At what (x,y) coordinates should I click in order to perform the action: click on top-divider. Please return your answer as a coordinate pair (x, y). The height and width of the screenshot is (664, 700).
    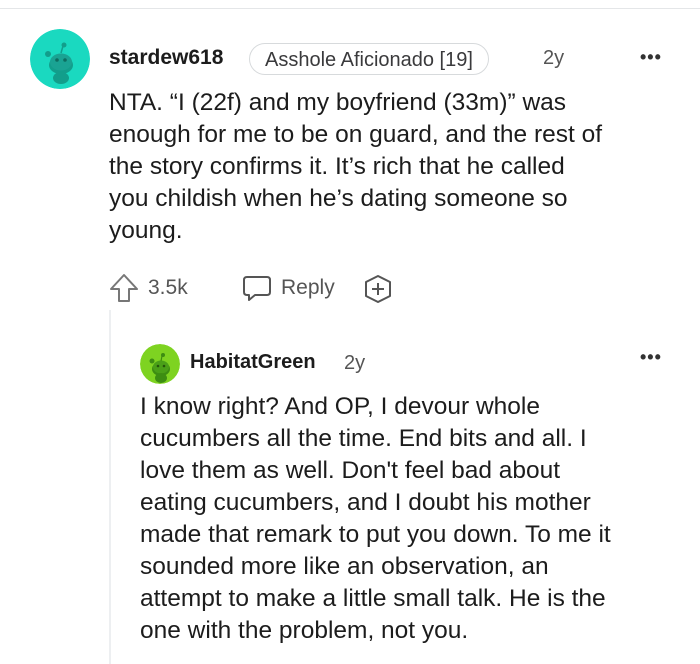
    Looking at the image, I should click on (350, 8).